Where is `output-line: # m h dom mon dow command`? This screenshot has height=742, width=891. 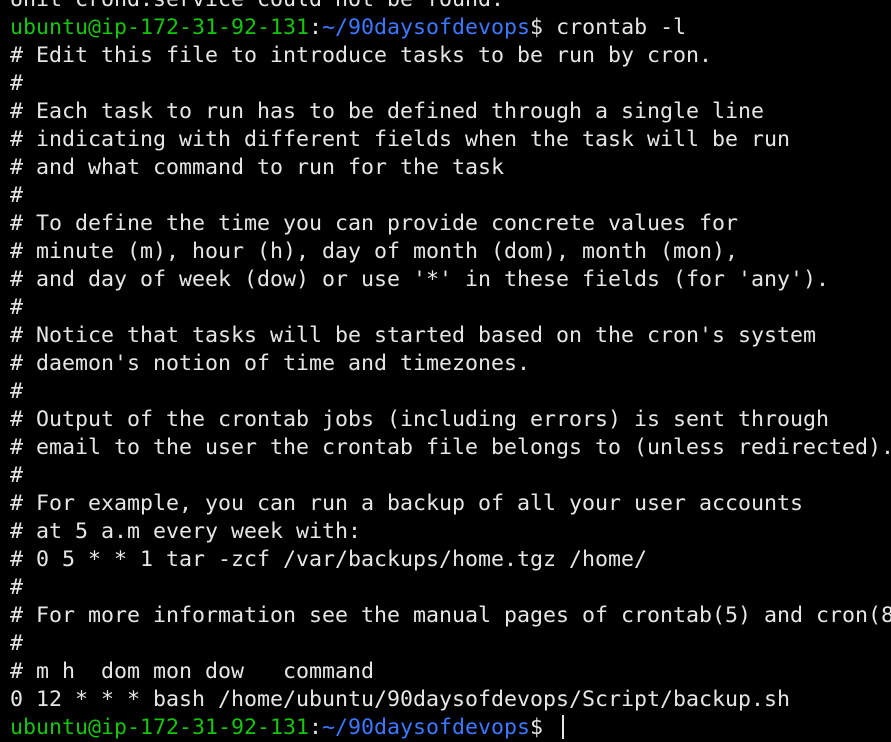
output-line: # m h dom mon dow command is located at coordinates (192, 671).